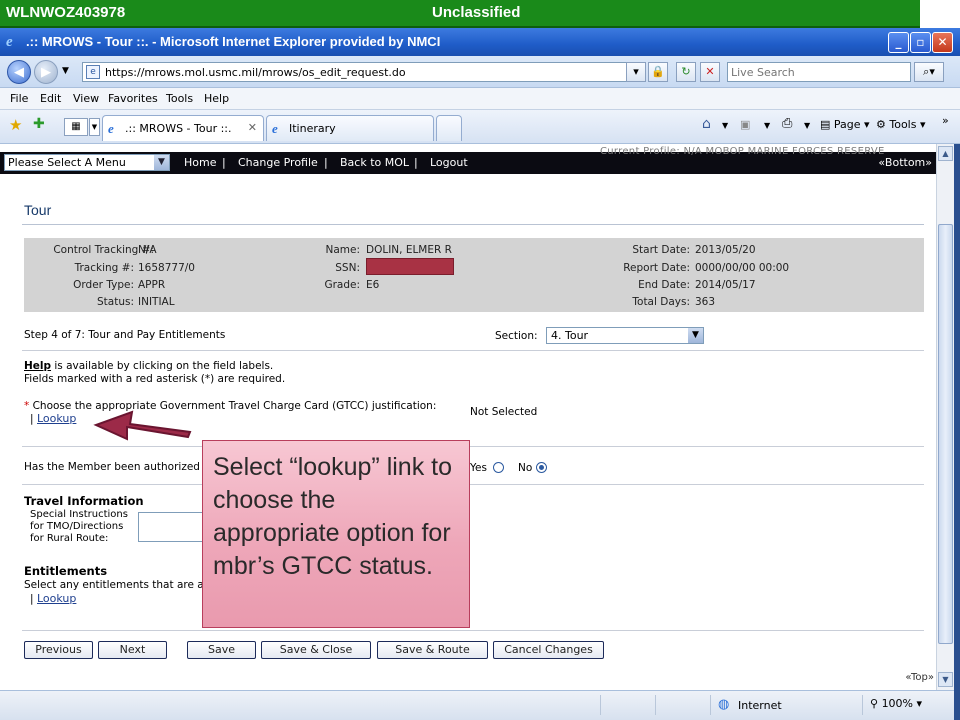 The image size is (960, 720). I want to click on callout-arrow-icon, so click(142, 425).